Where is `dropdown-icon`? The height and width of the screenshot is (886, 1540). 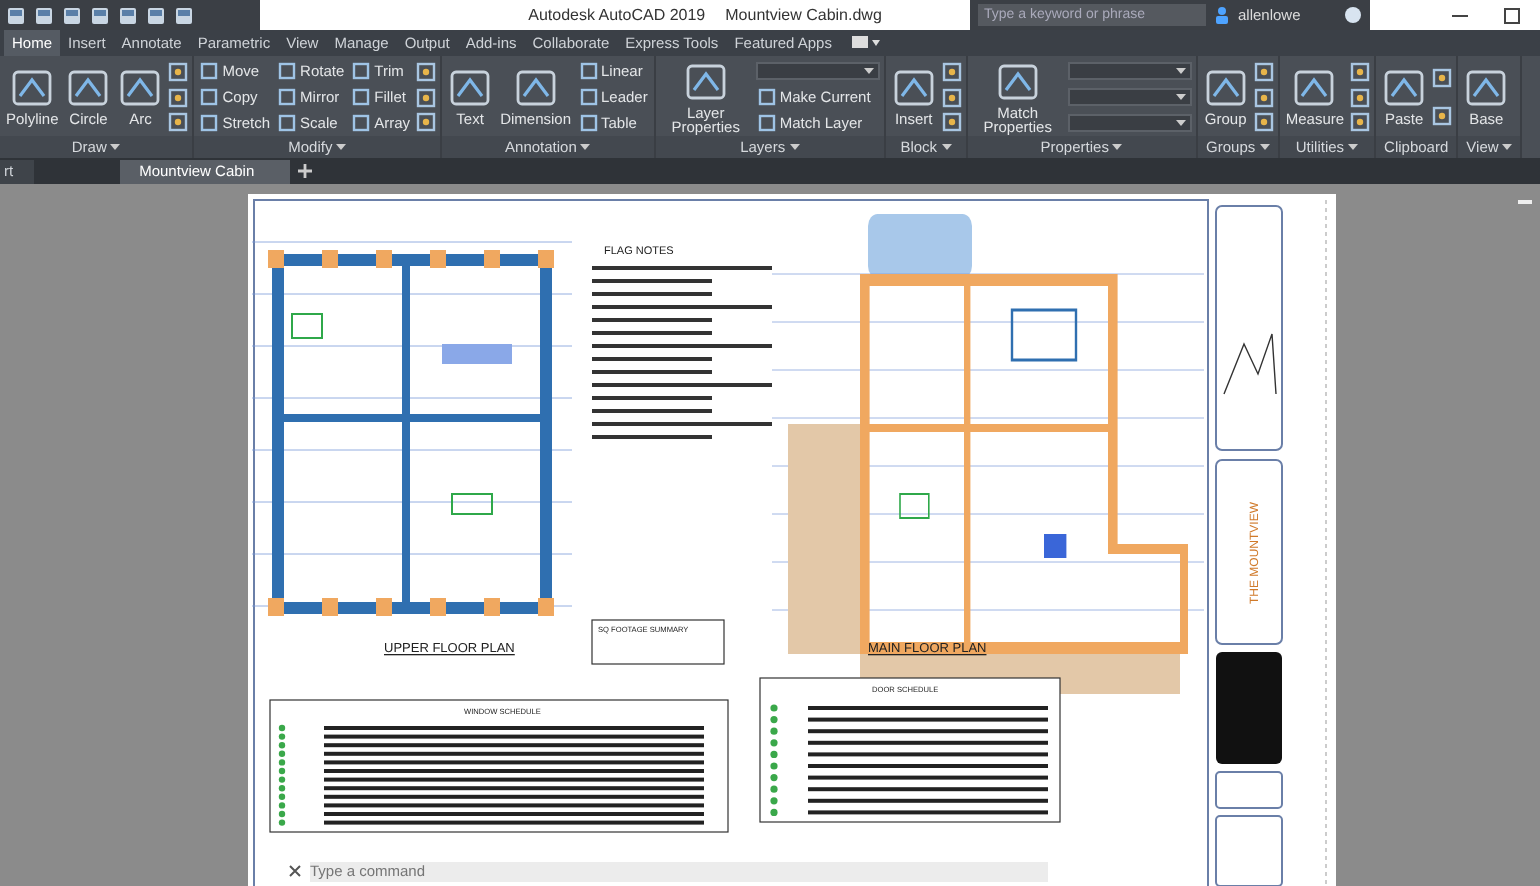 dropdown-icon is located at coordinates (865, 42).